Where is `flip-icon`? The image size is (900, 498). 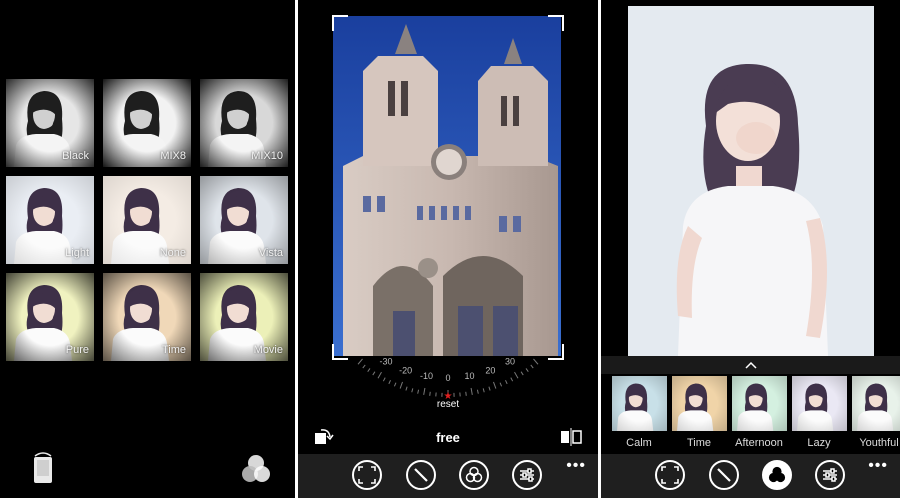
flip-icon is located at coordinates (571, 439).